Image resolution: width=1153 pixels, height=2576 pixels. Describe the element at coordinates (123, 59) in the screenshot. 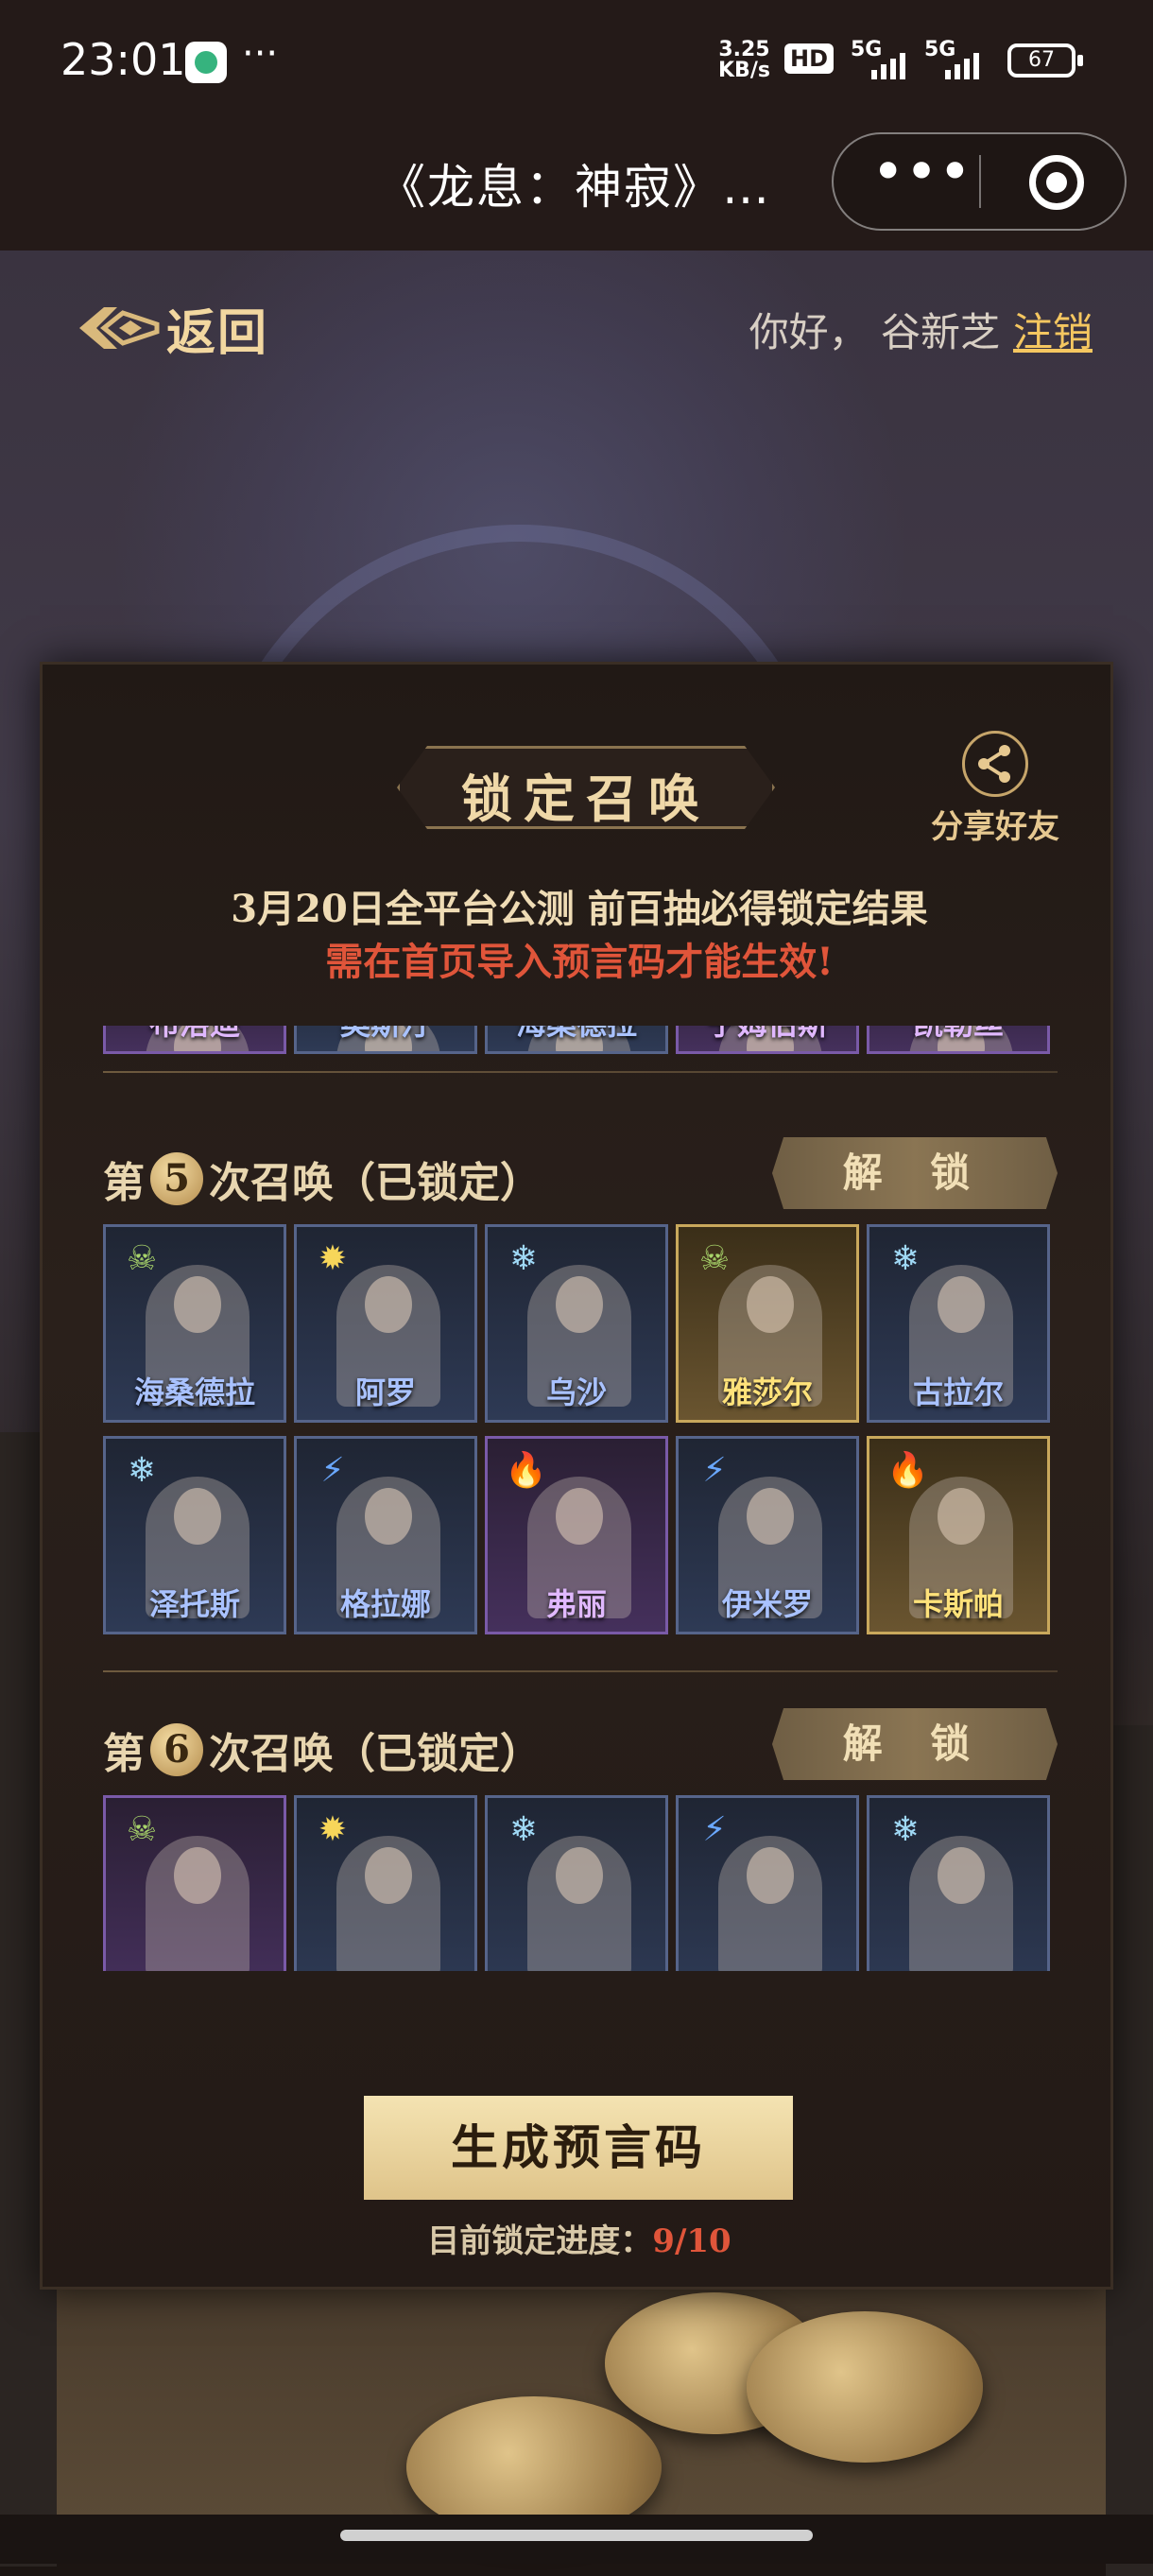

I see `status-time: 23:01` at that location.